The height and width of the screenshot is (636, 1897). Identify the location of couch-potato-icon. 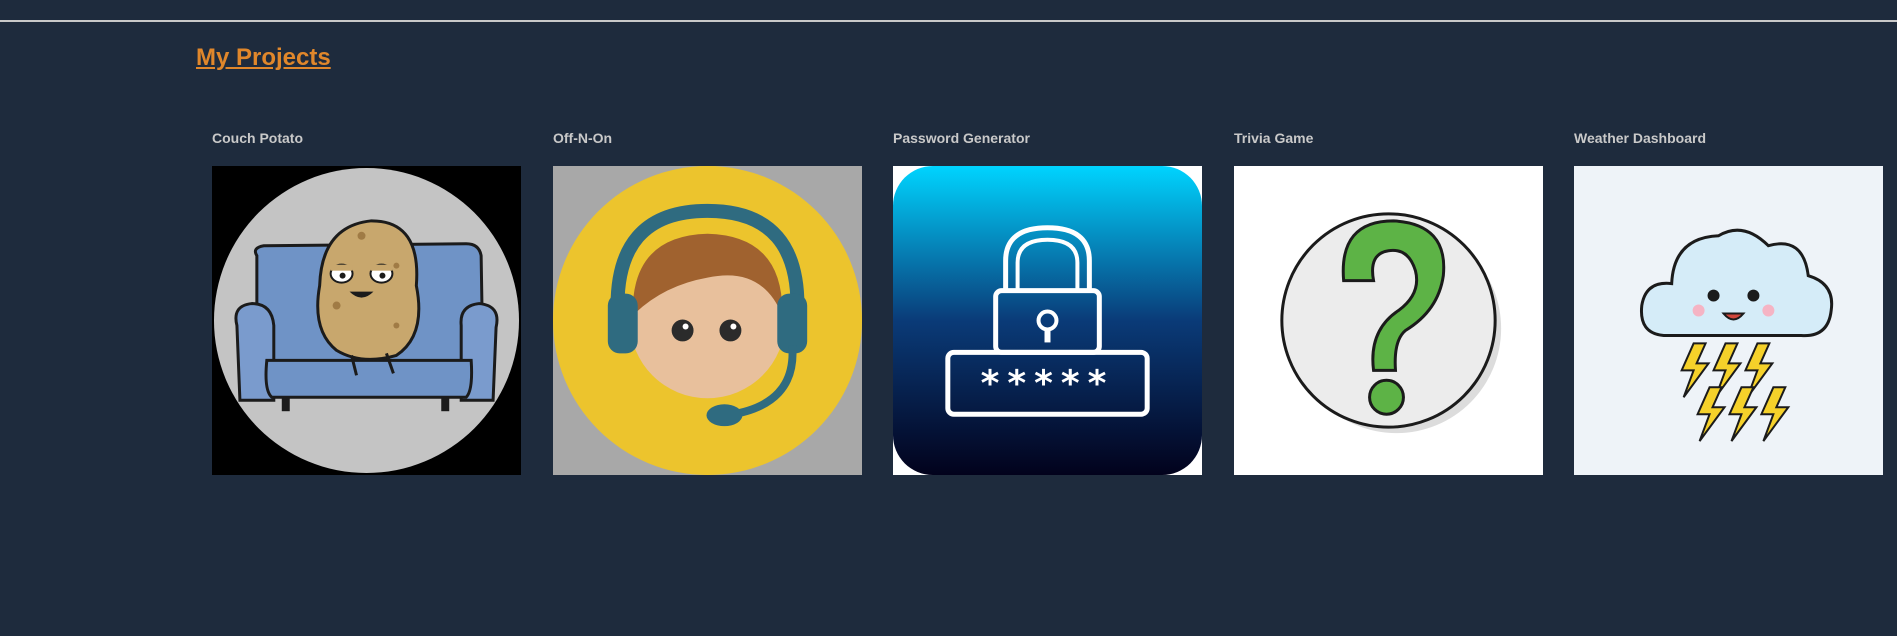
(366, 320).